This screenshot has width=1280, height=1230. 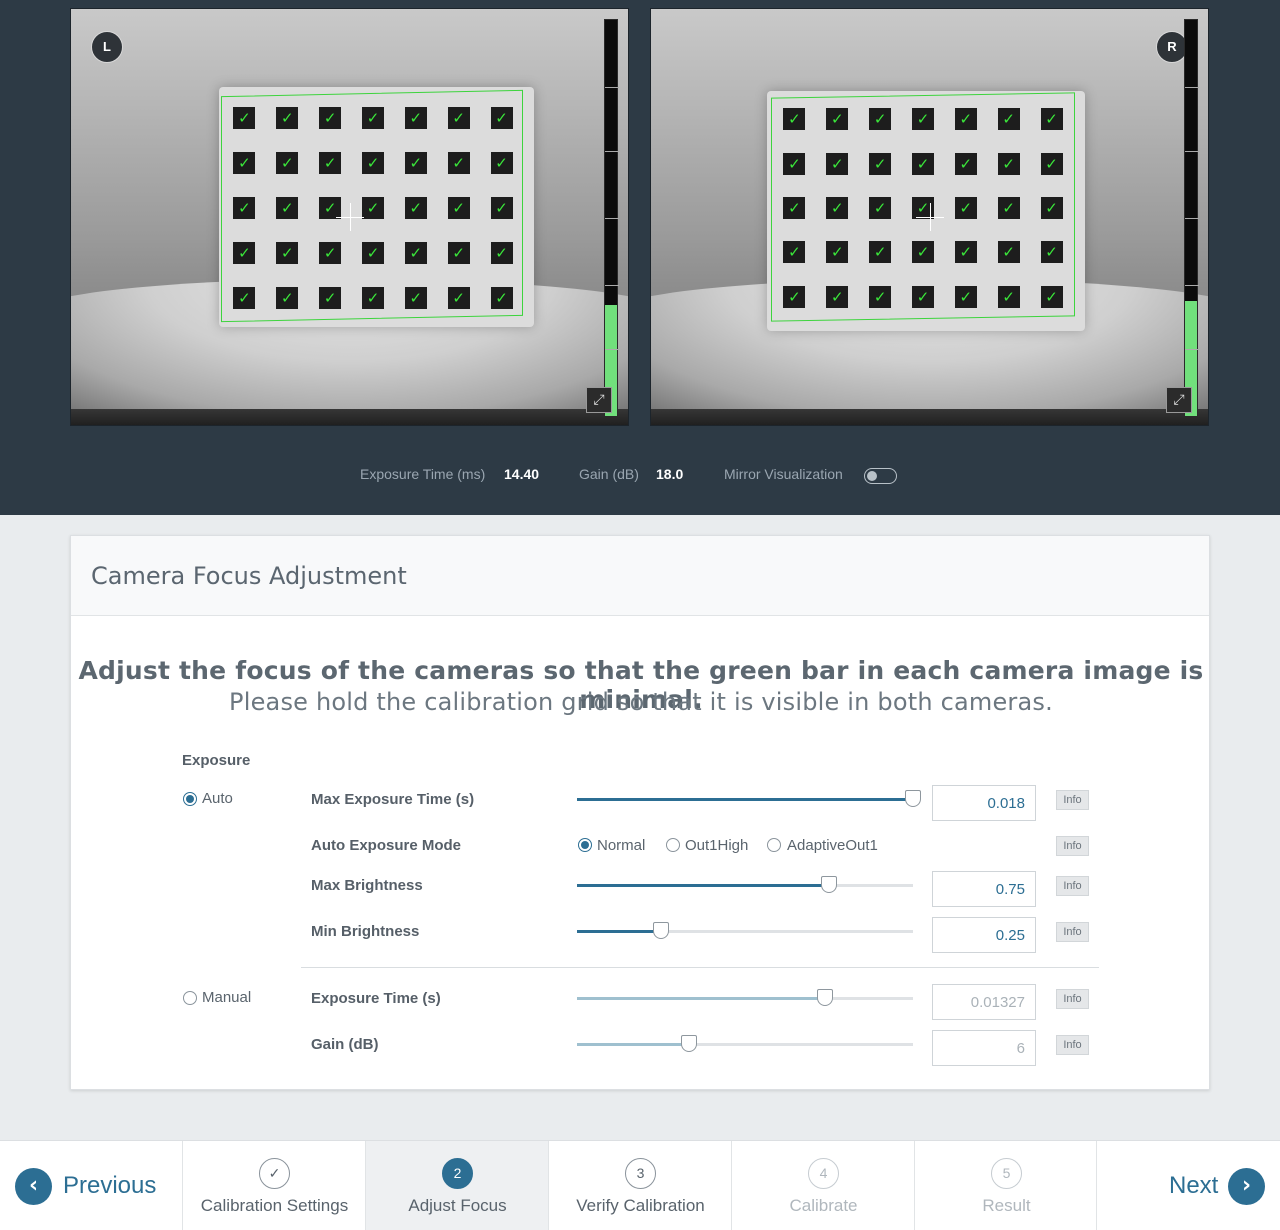 I want to click on max-exposure-slider, so click(x=749, y=798).